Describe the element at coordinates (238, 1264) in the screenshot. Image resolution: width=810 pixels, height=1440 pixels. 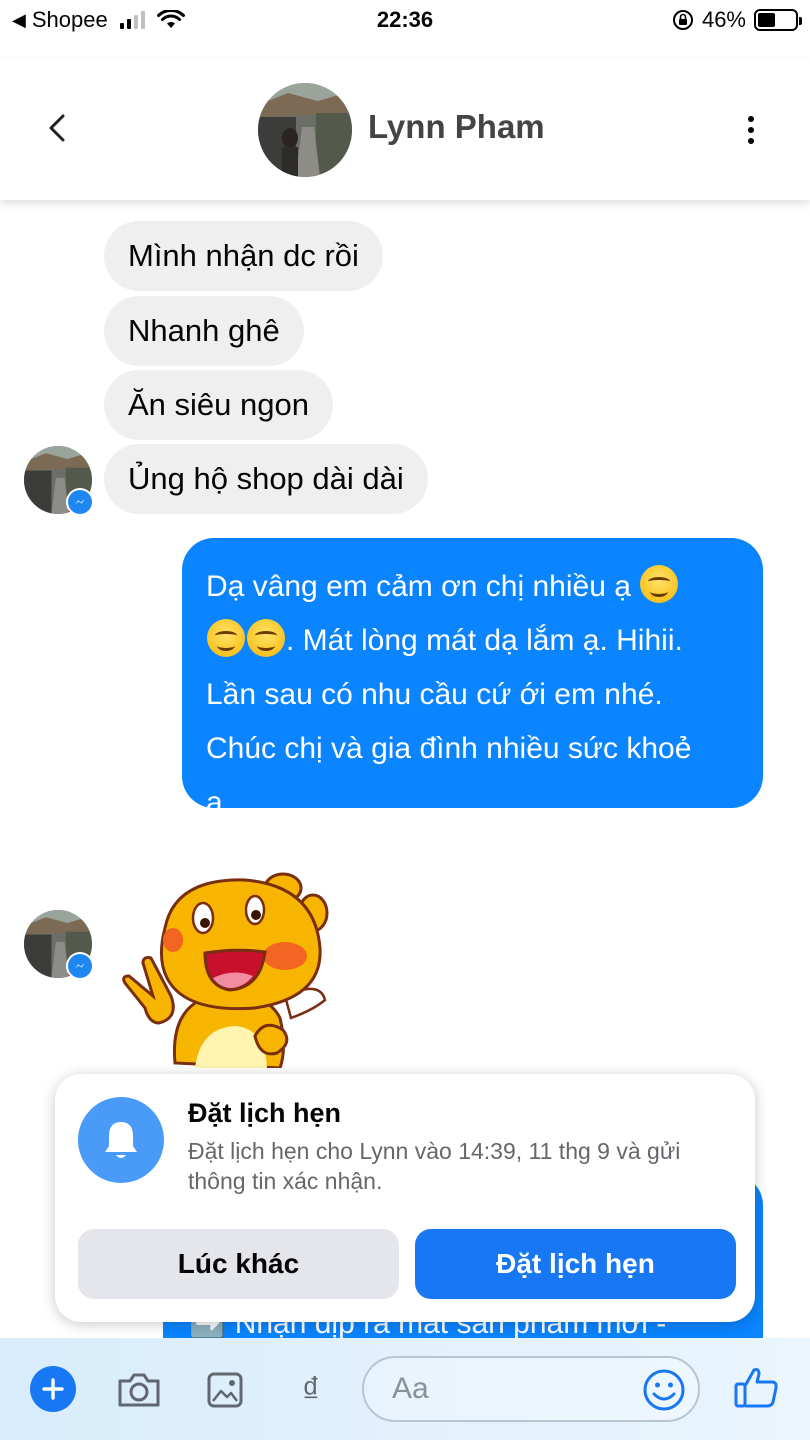
I see `later-button: Lúc khác` at that location.